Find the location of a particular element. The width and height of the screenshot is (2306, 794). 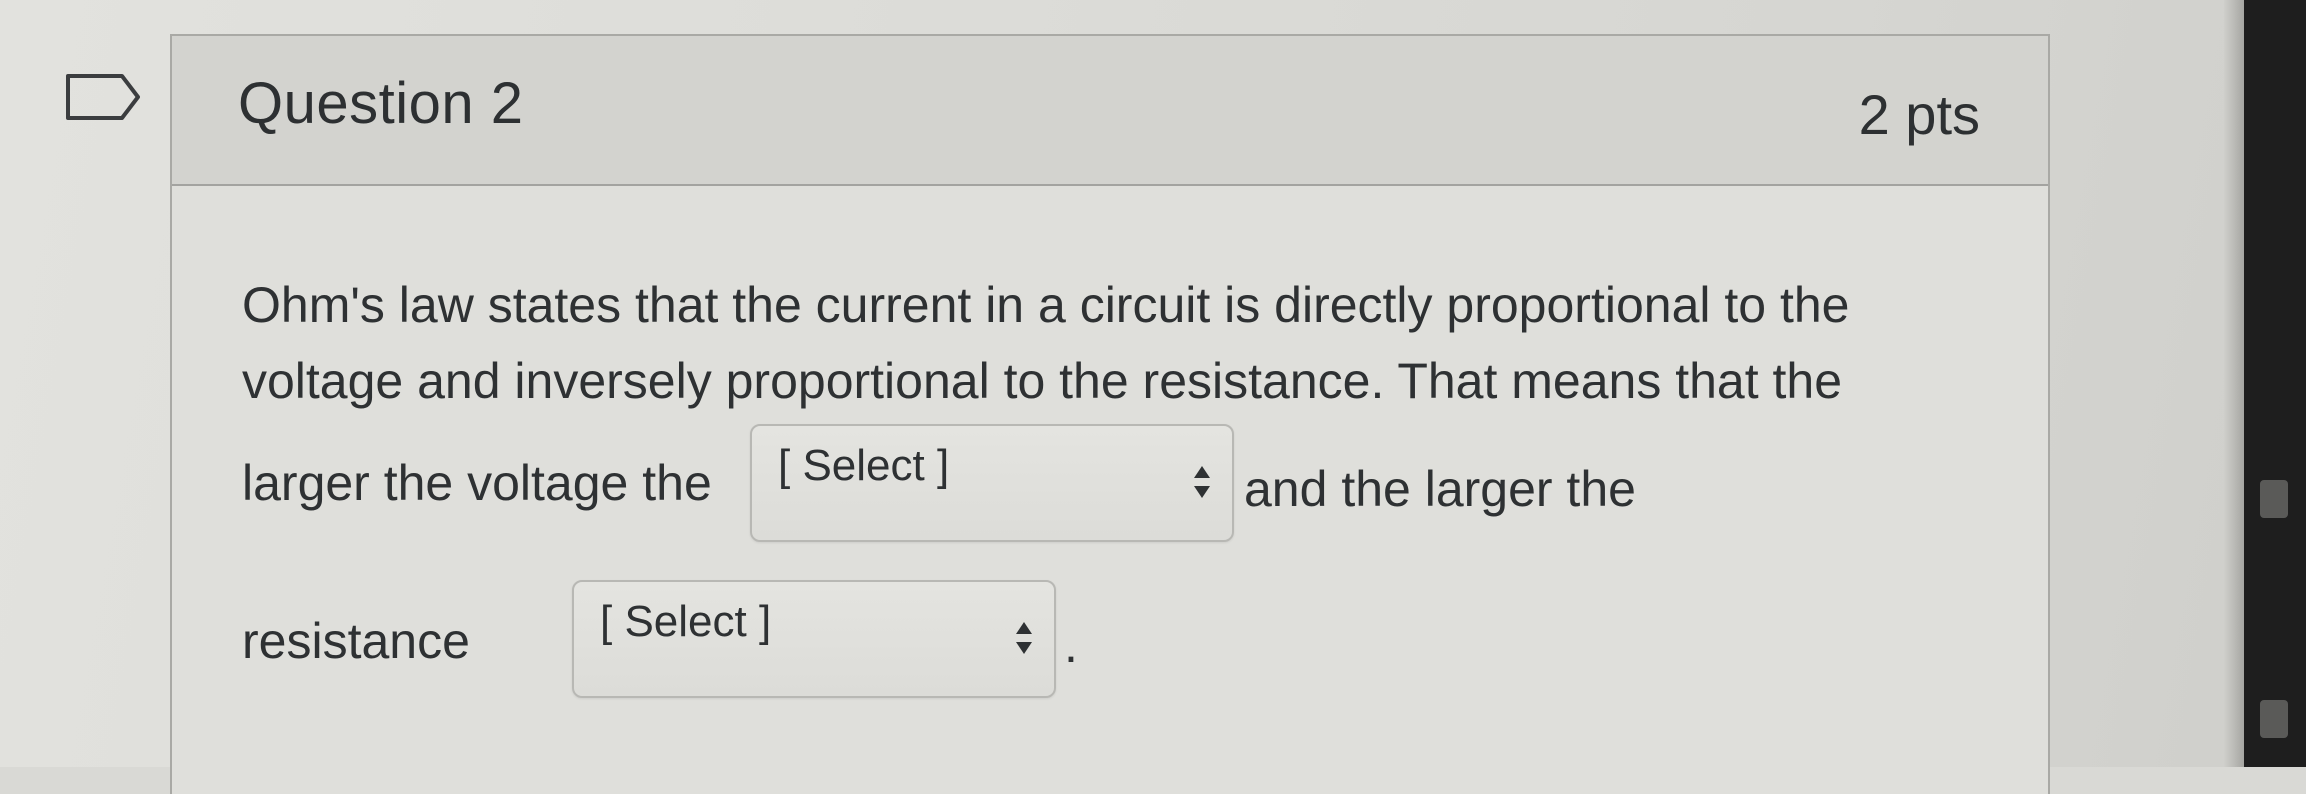

monitor-bezel is located at coordinates (2275, 383).